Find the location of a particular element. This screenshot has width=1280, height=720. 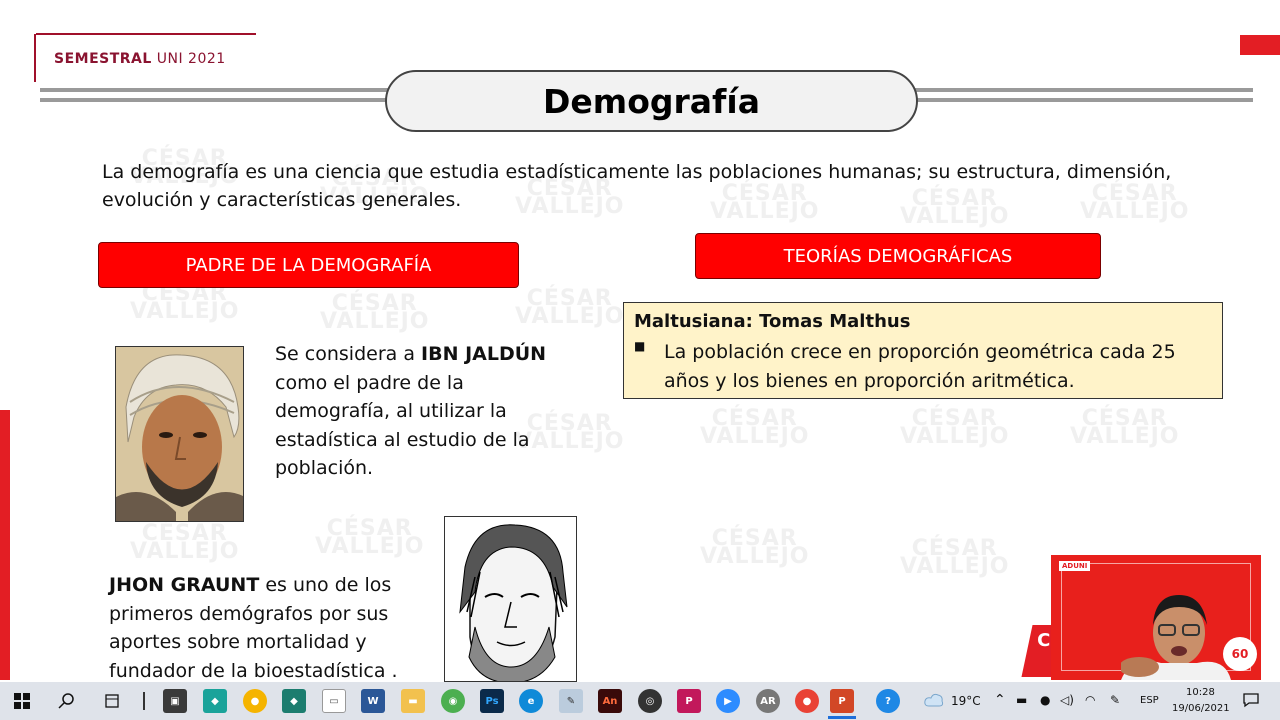

anniversary-badge: 60 is located at coordinates (1240, 654).